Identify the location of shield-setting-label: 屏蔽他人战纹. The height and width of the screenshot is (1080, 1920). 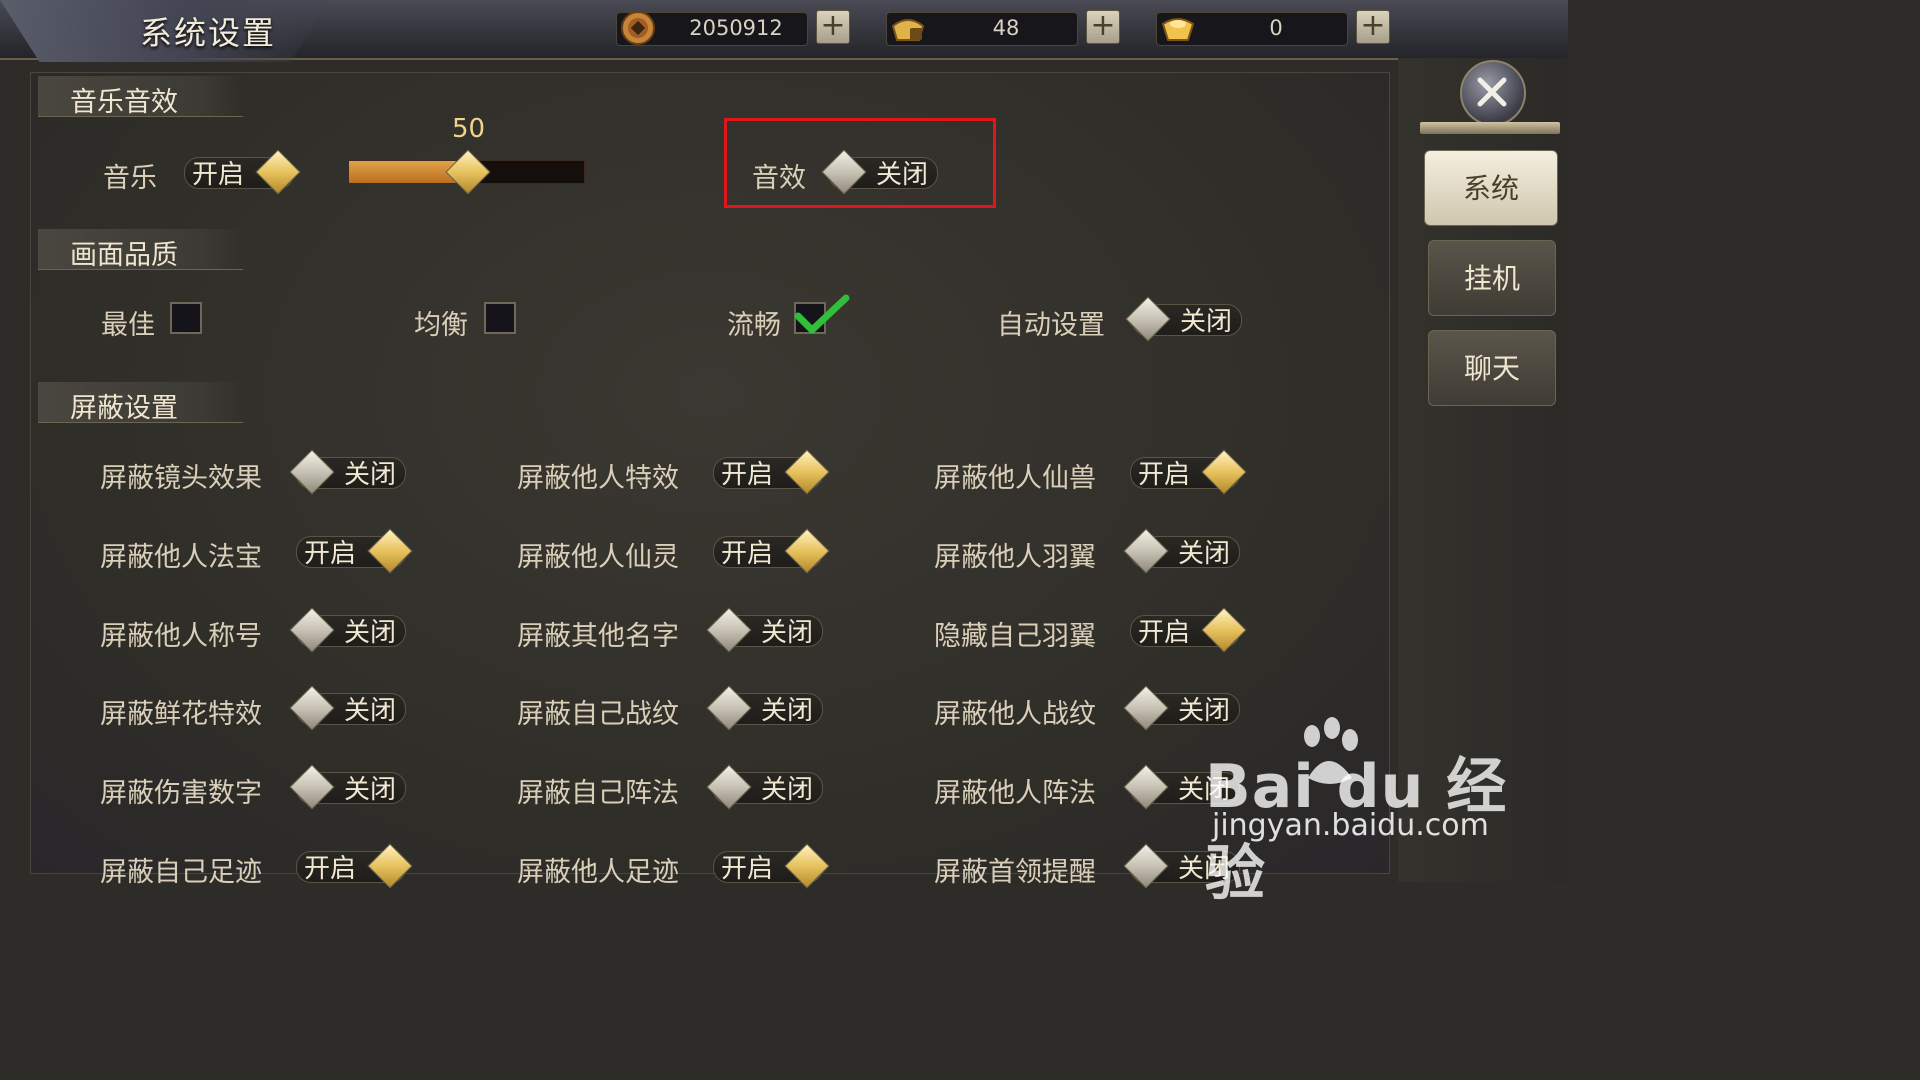
(1015, 714).